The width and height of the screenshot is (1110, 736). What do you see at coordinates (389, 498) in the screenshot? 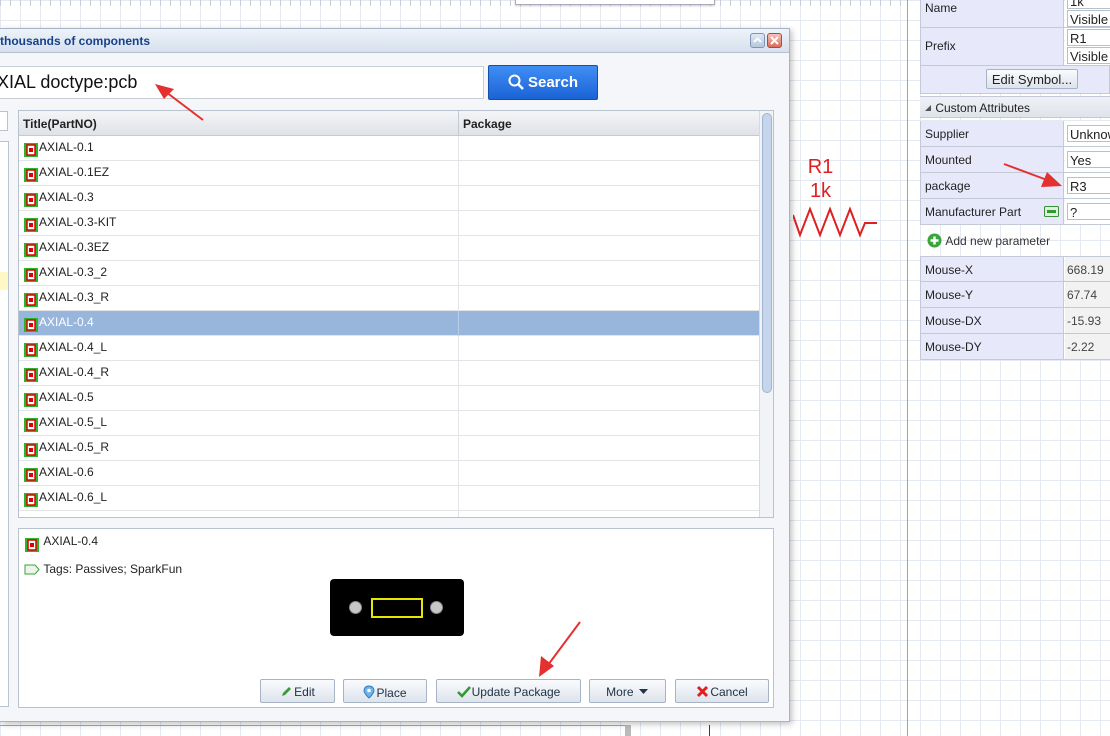
I see `table-row: AXIAL-0.6_L` at bounding box center [389, 498].